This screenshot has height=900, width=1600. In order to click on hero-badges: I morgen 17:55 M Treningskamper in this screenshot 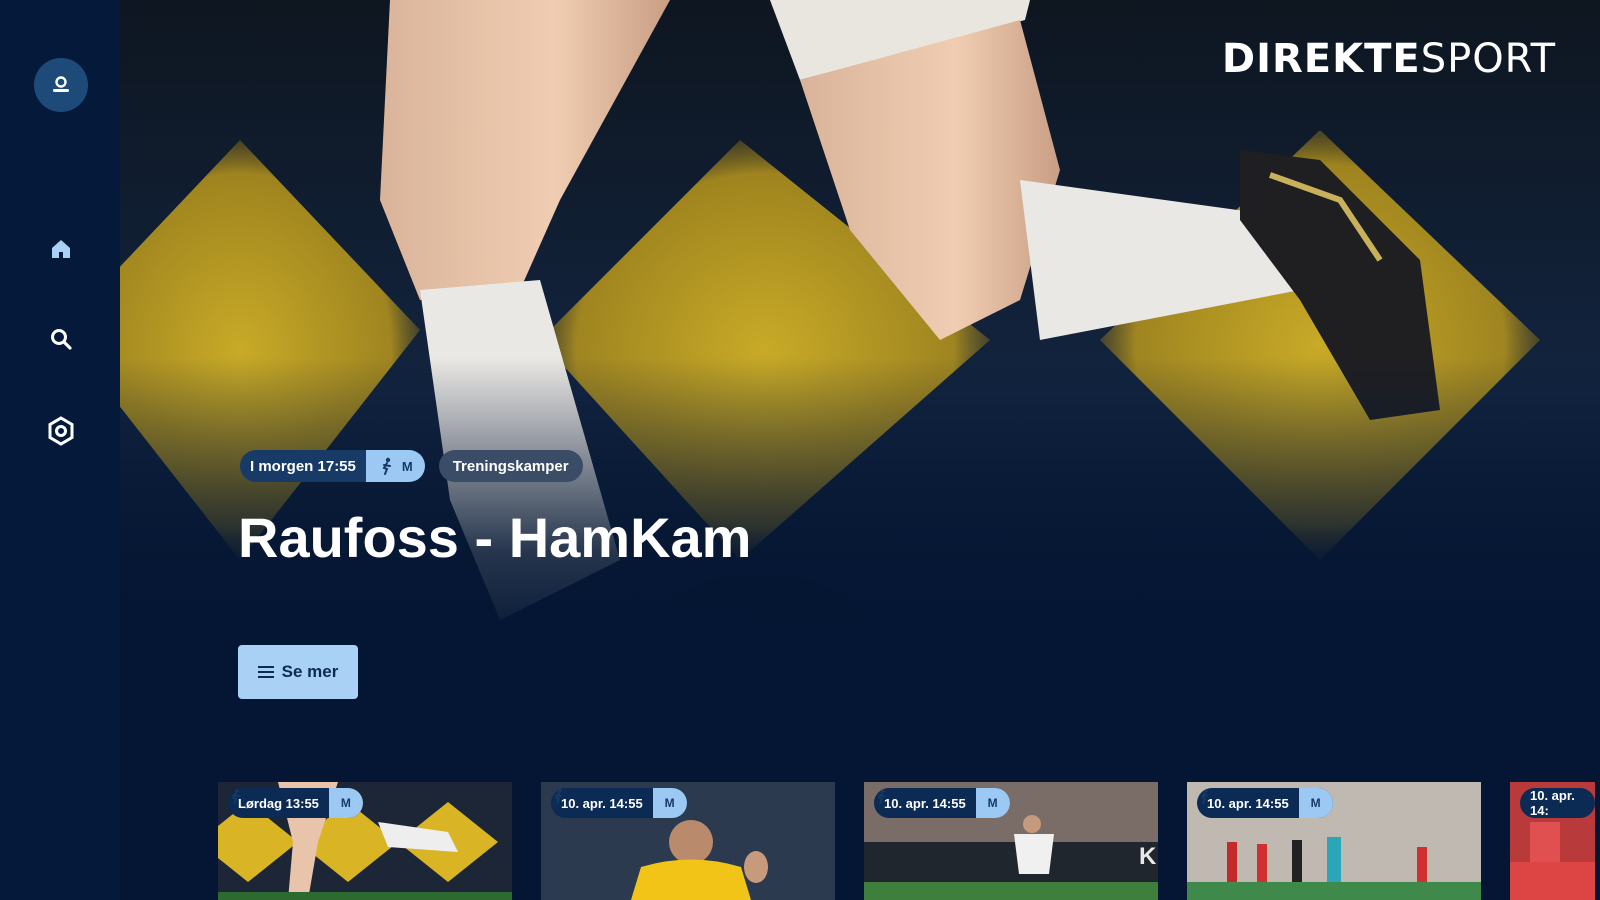, I will do `click(411, 466)`.